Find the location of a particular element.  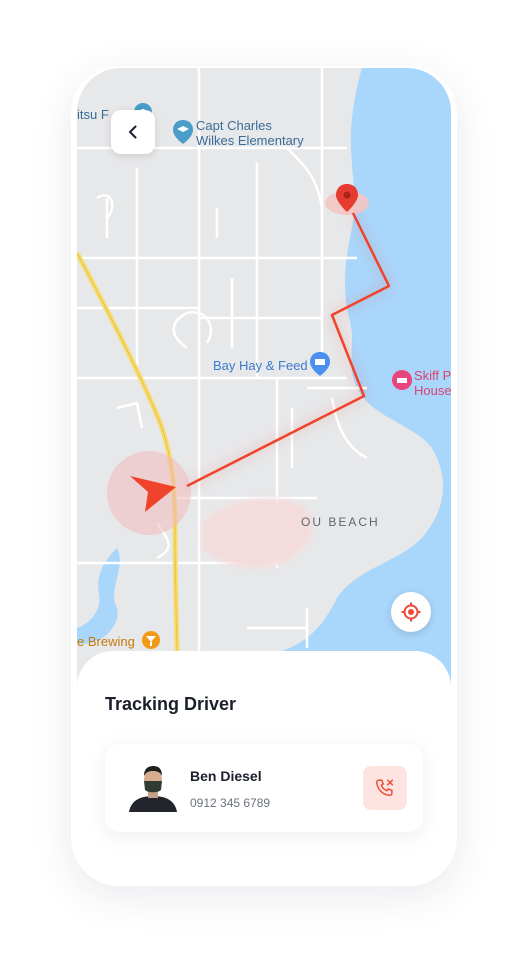

map-label-beach: OU BEACH is located at coordinates (340, 522).